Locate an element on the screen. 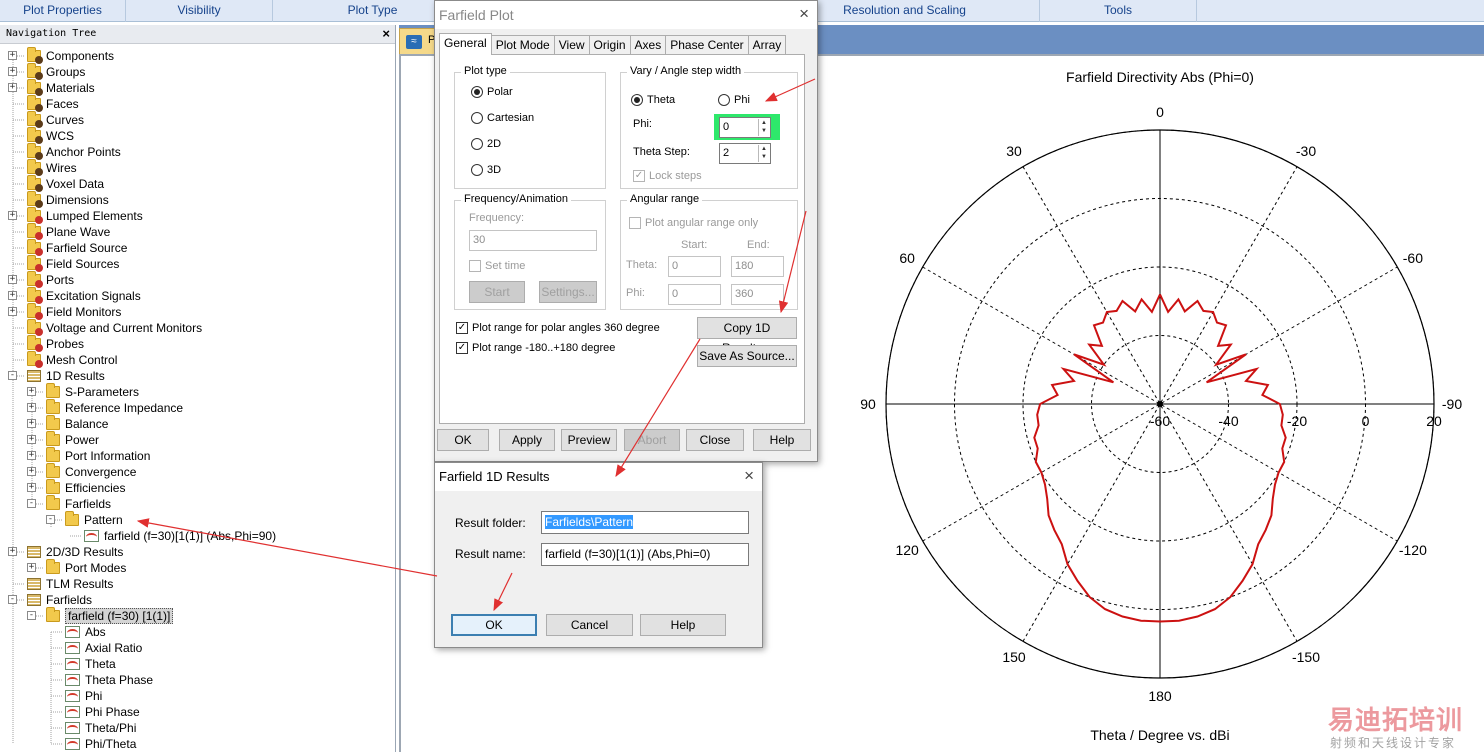 This screenshot has height=752, width=1484. theta-step-input: 2 ▲ ▼ is located at coordinates (745, 153).